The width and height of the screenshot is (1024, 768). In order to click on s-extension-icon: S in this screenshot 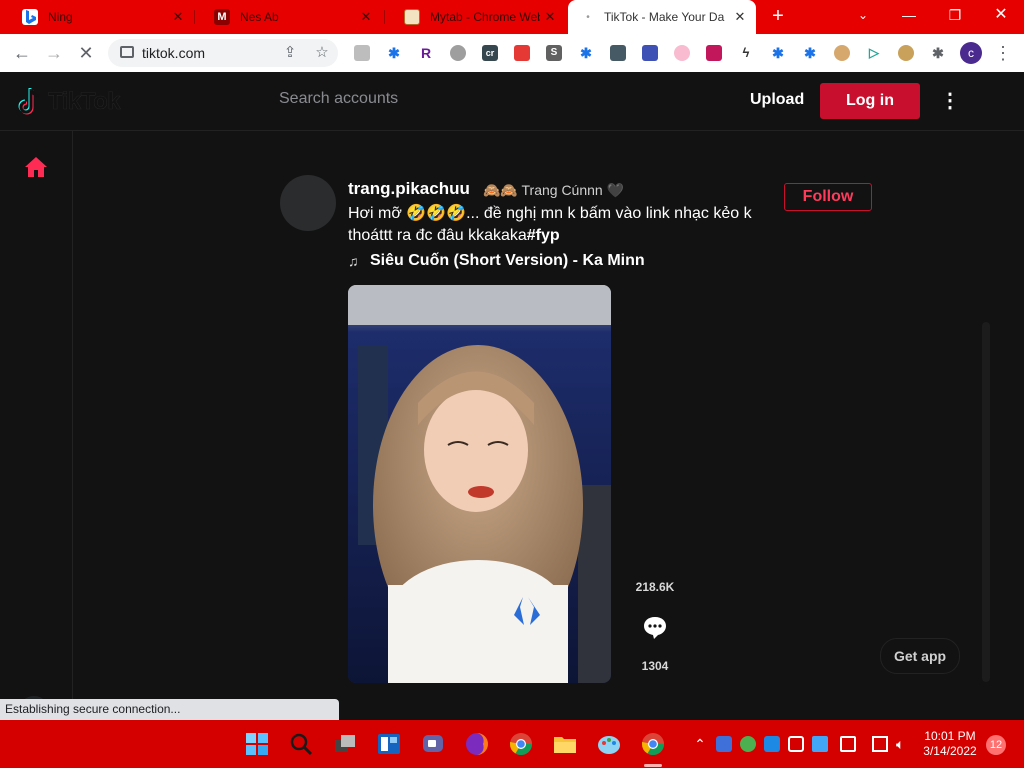, I will do `click(554, 53)`.